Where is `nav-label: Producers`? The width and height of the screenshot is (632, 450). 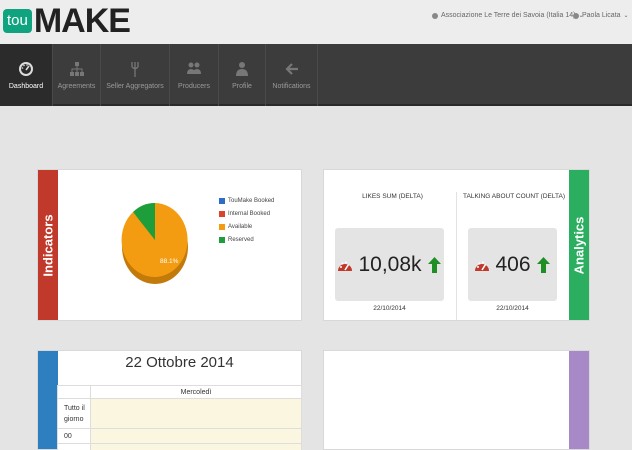 nav-label: Producers is located at coordinates (194, 86).